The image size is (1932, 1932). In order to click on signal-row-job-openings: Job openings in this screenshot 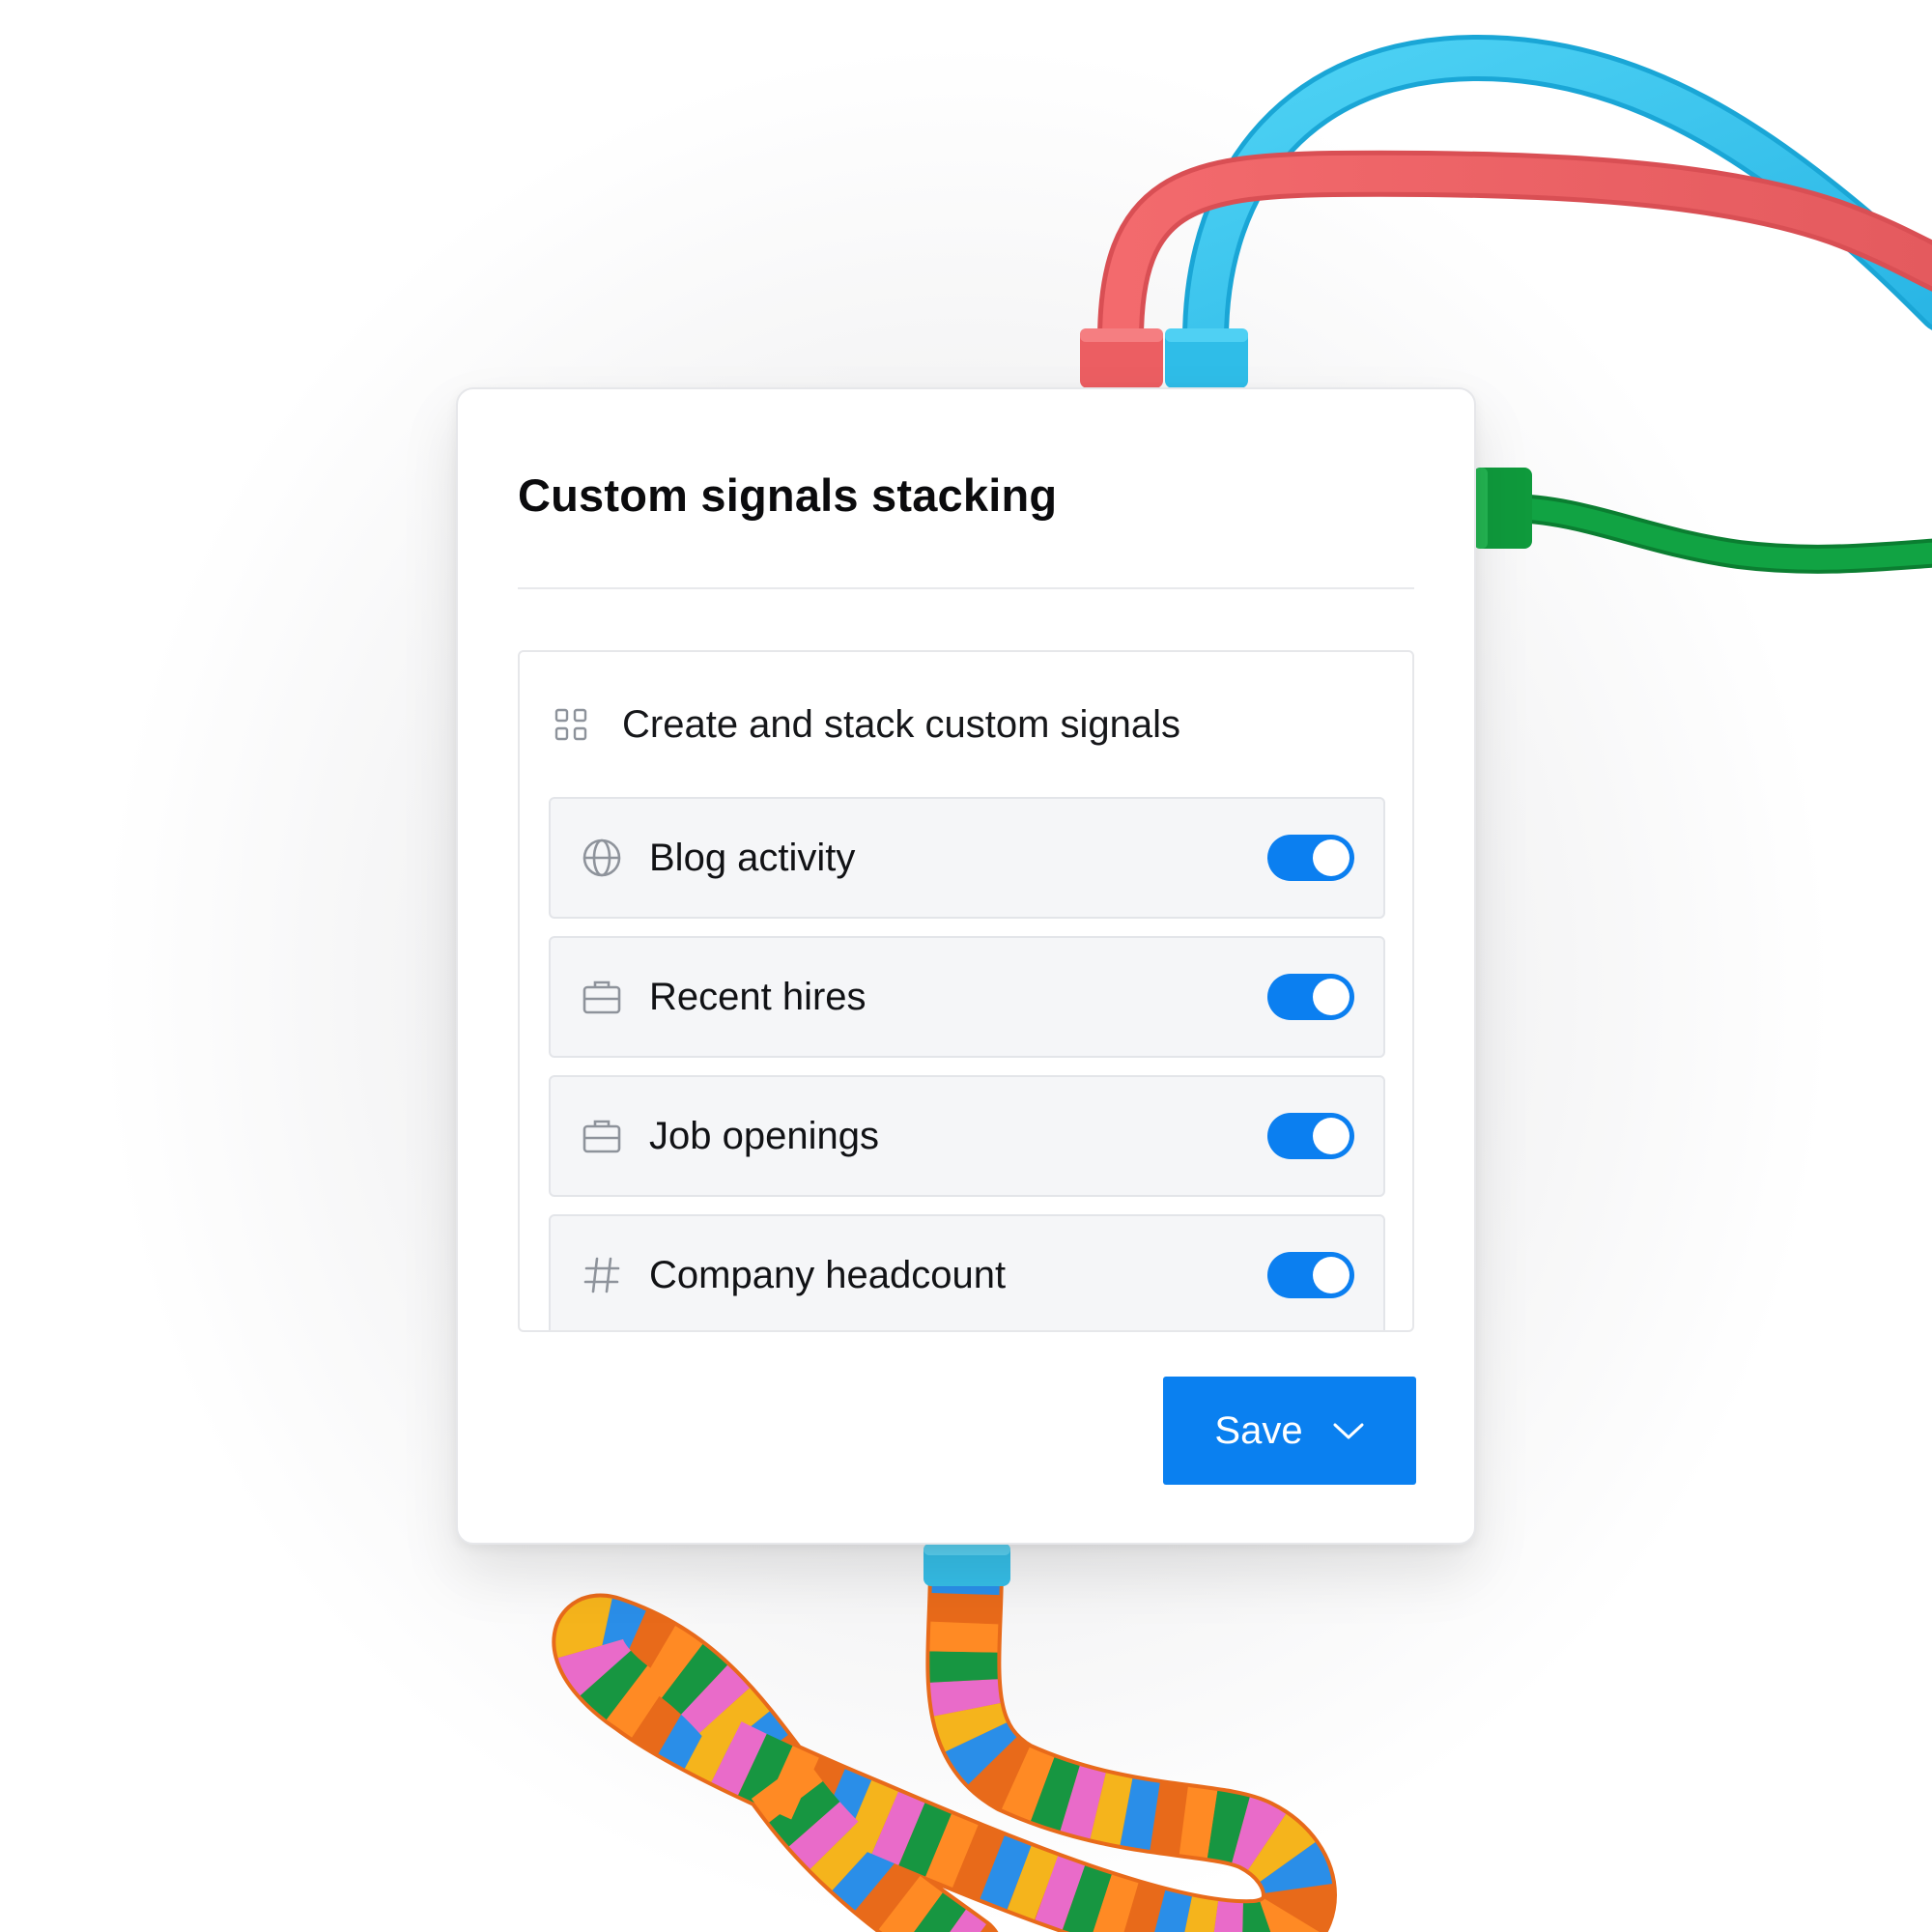, I will do `click(967, 1136)`.